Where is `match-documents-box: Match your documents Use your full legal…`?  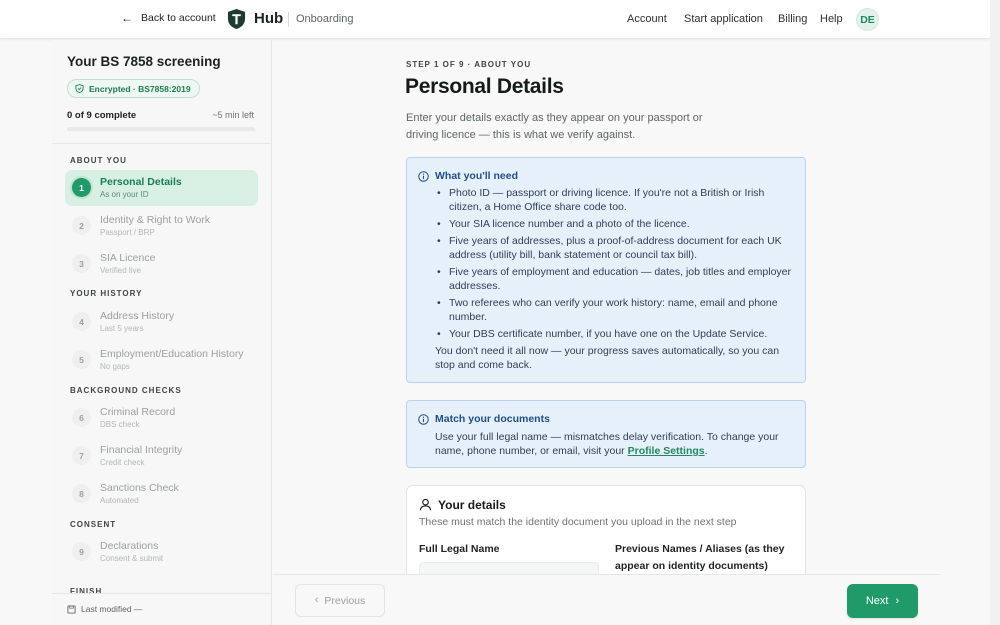 match-documents-box: Match your documents Use your full legal… is located at coordinates (606, 434).